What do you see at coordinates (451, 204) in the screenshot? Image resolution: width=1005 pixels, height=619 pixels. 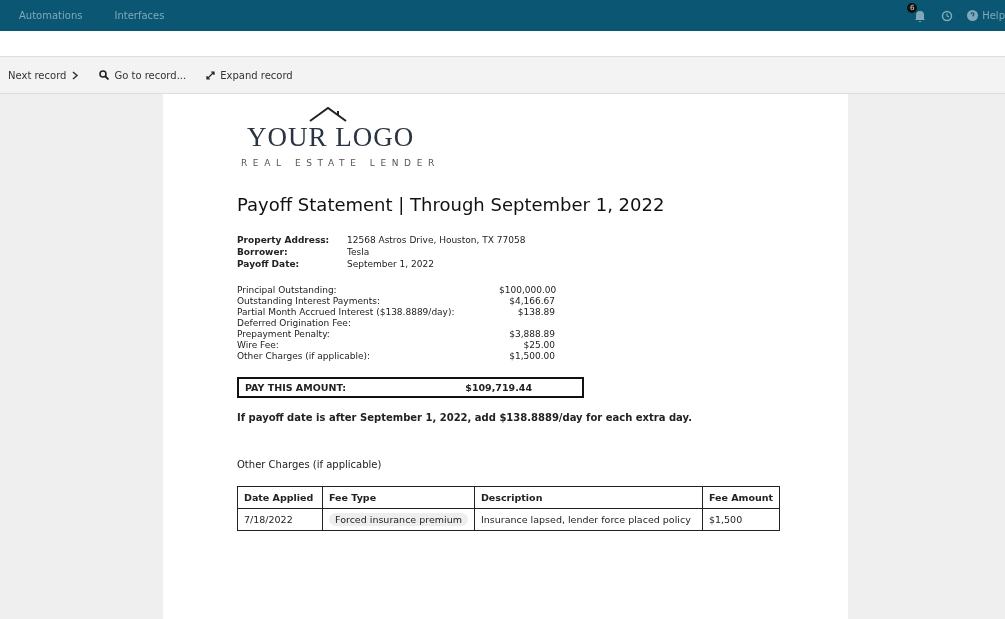 I see `statement-heading: Payoff Statement | Through September 1, 2022` at bounding box center [451, 204].